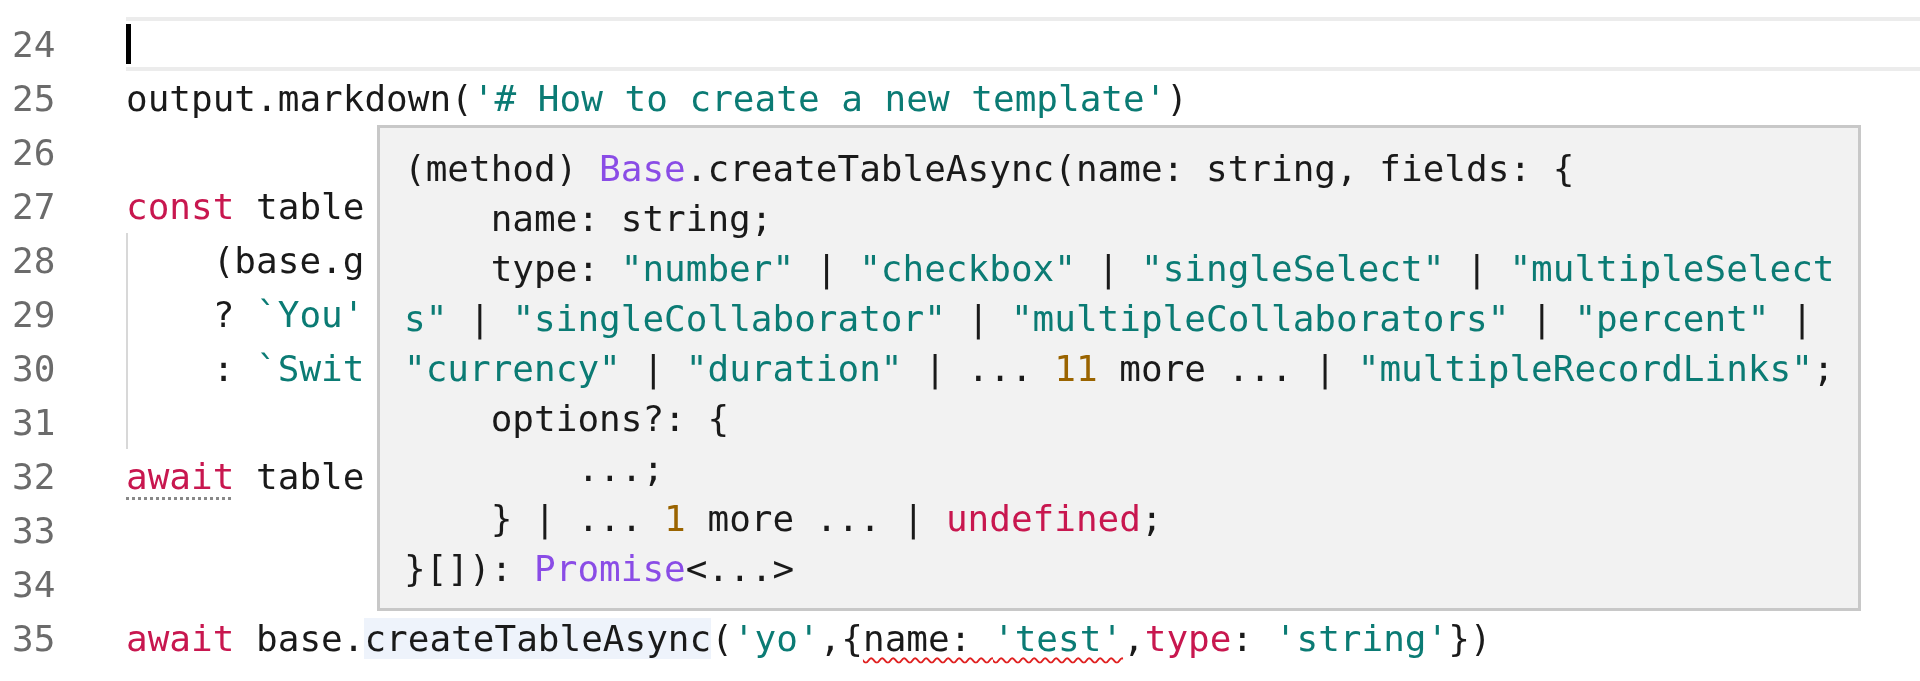 The height and width of the screenshot is (681, 1920). I want to click on tooltip-line: s" | "singleCollaborator" | "multipleCollaborators" | "percent" |, so click(1109, 319).